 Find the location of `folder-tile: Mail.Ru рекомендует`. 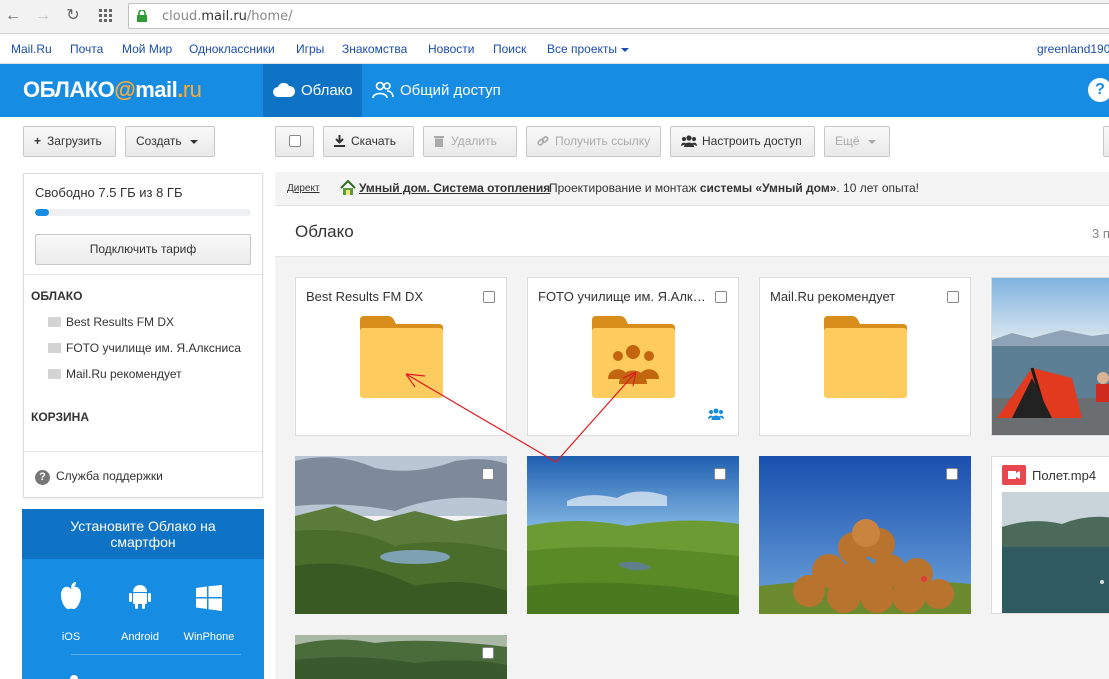

folder-tile: Mail.Ru рекомендует is located at coordinates (865, 356).